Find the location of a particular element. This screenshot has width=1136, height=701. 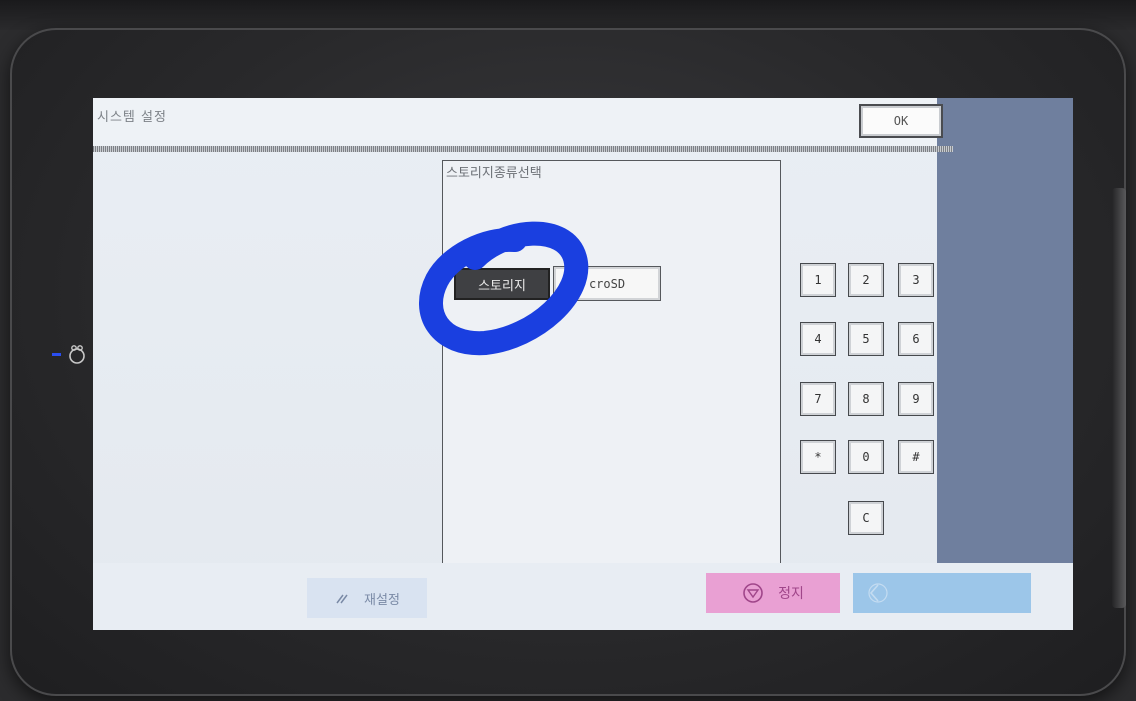

title-divider is located at coordinates (523, 149).